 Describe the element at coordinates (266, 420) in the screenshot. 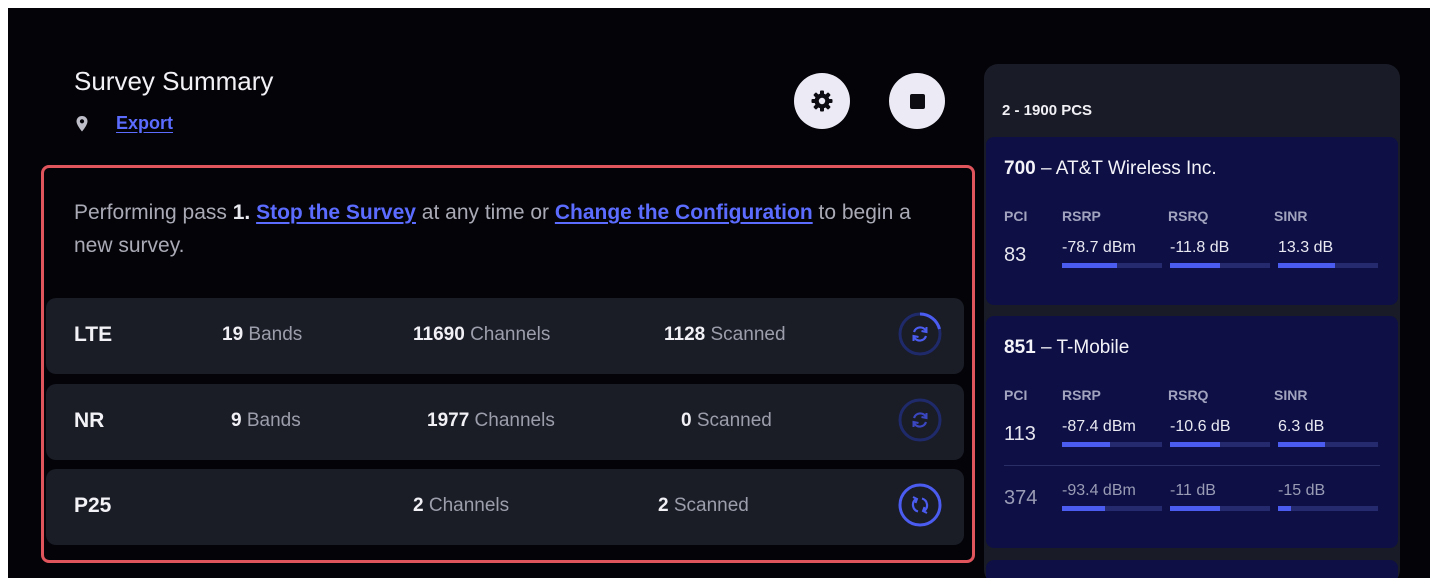

I see `bands-count: 9 Bands` at that location.